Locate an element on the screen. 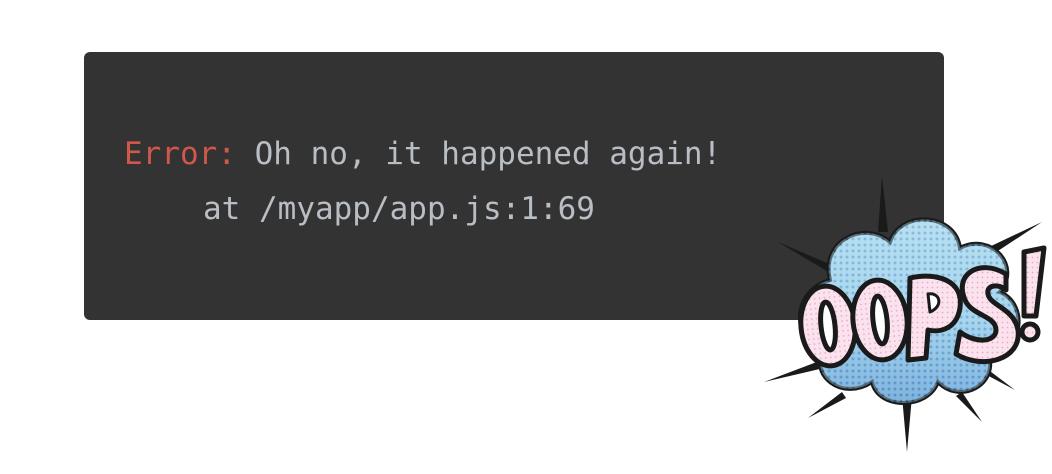 This screenshot has height=474, width=1052. error-label: Error: is located at coordinates (180, 154).